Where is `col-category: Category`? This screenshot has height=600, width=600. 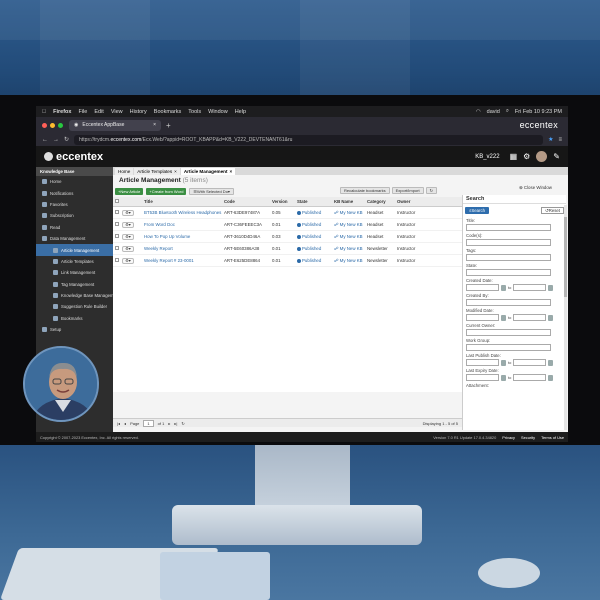
col-category: Category is located at coordinates (382, 201).